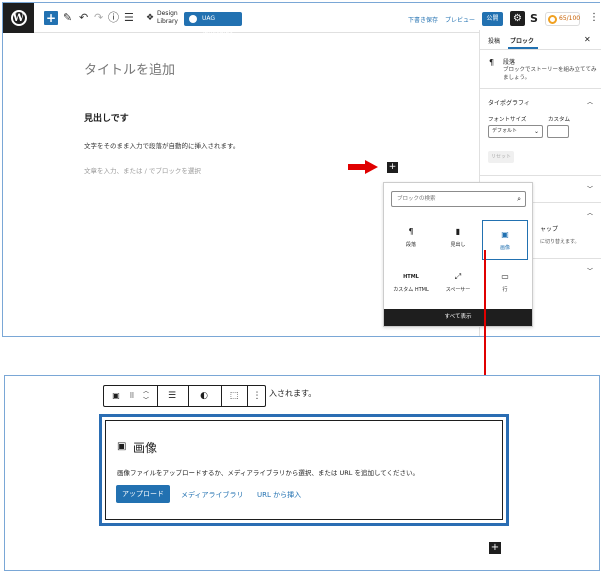  I want to click on drag-handle-icon: ⠿, so click(132, 396).